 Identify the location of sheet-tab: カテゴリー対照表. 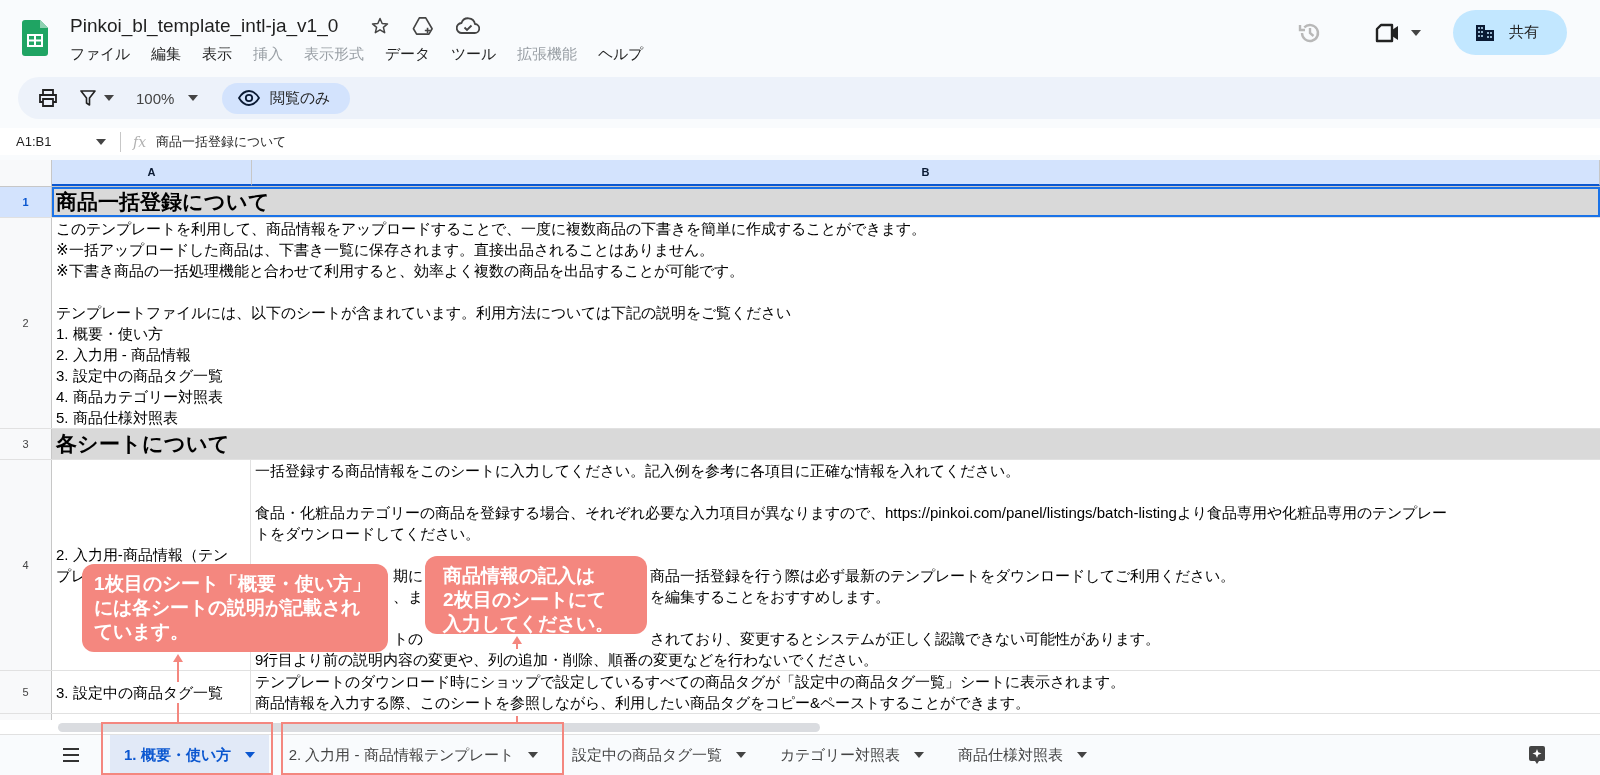
(851, 755).